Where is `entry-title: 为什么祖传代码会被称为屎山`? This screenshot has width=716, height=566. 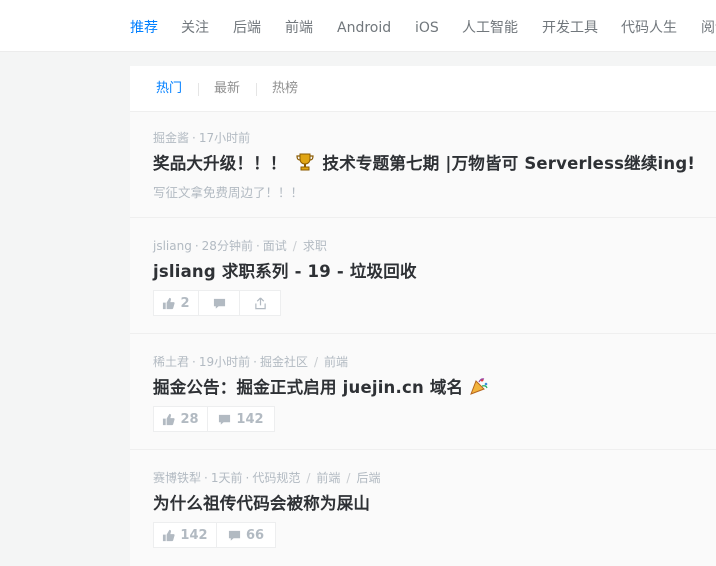 entry-title: 为什么祖传代码会被称为屎山 is located at coordinates (261, 502).